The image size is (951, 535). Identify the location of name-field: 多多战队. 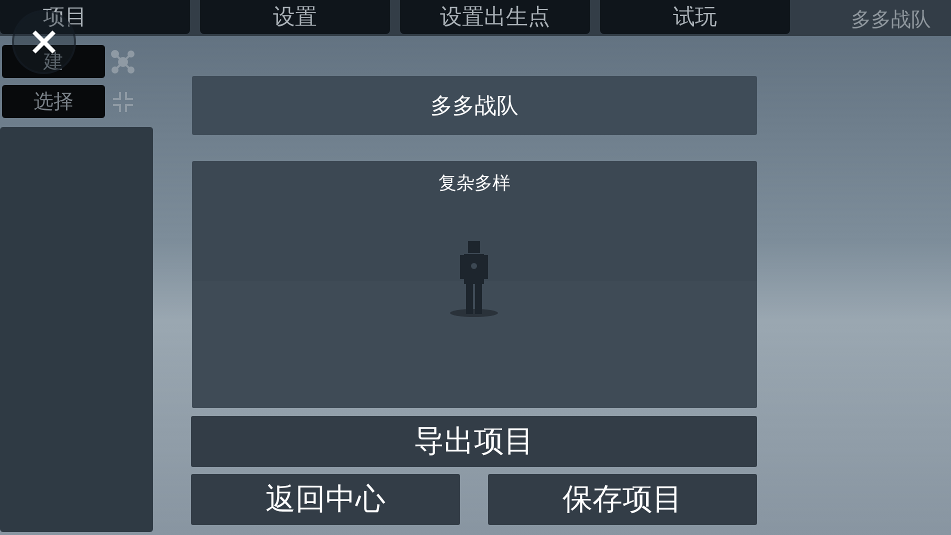
(474, 105).